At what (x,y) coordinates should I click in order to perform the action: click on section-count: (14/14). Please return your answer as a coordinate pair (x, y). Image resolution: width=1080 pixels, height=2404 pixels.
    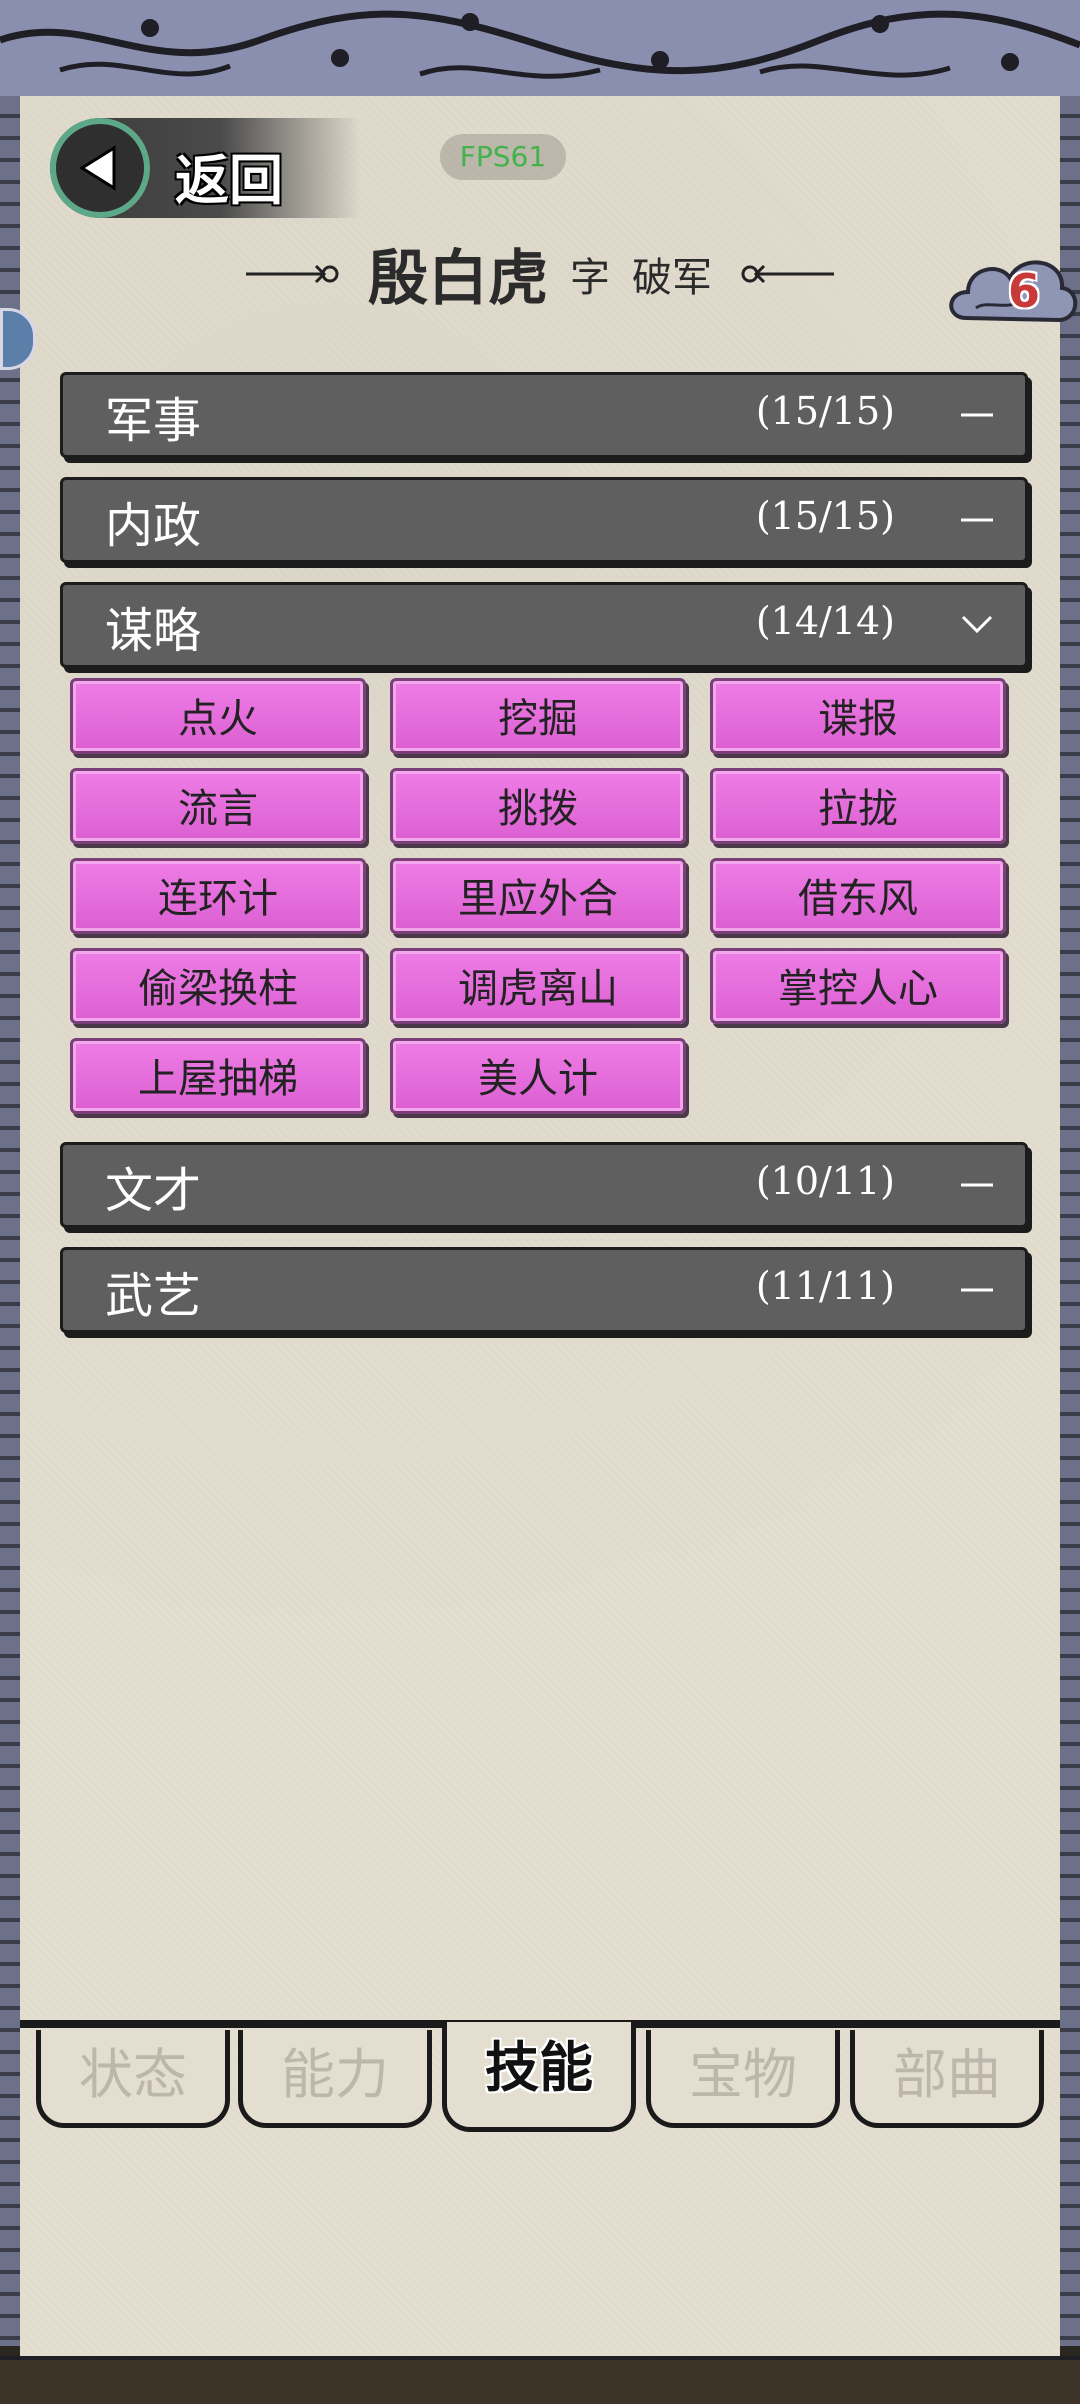
    Looking at the image, I should click on (825, 621).